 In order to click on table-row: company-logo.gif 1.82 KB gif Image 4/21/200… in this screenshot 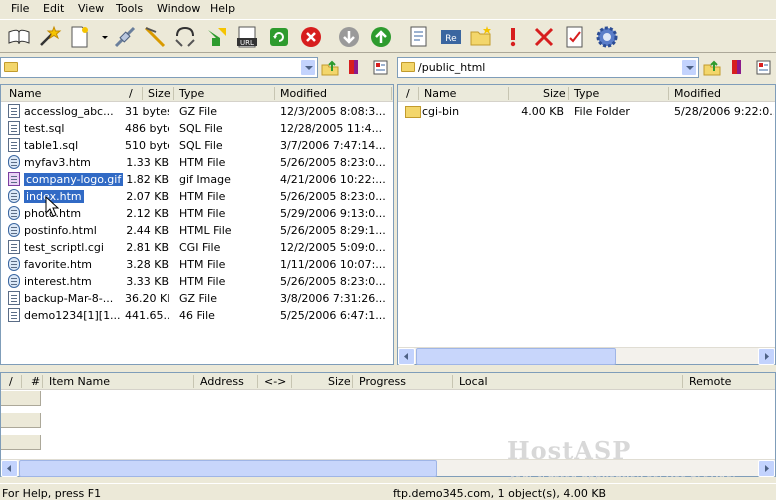, I will do `click(197, 179)`.